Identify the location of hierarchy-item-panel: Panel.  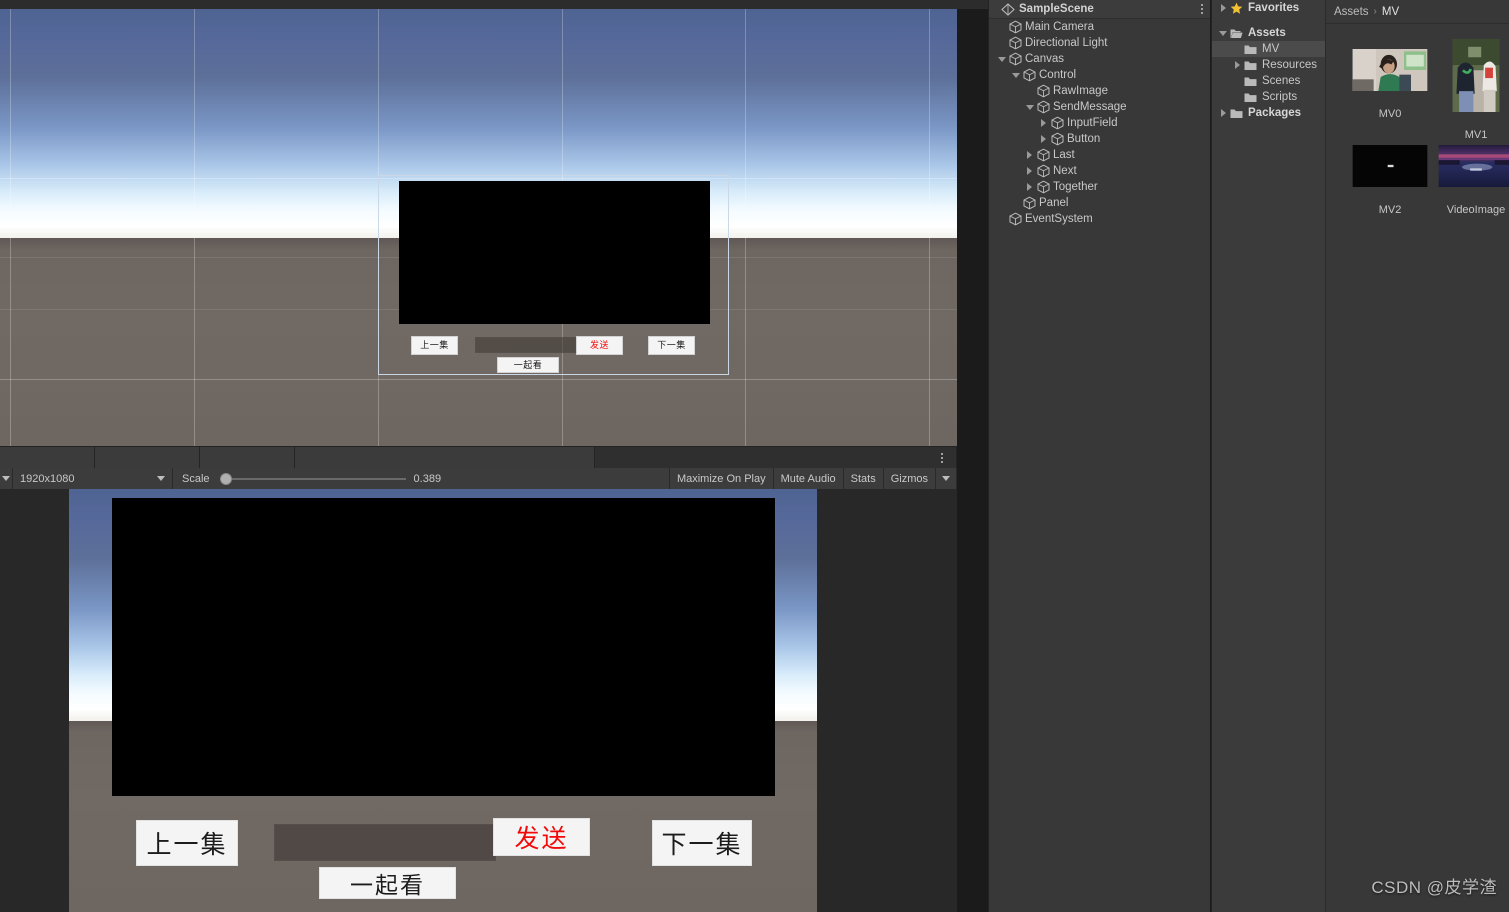
(1099, 203).